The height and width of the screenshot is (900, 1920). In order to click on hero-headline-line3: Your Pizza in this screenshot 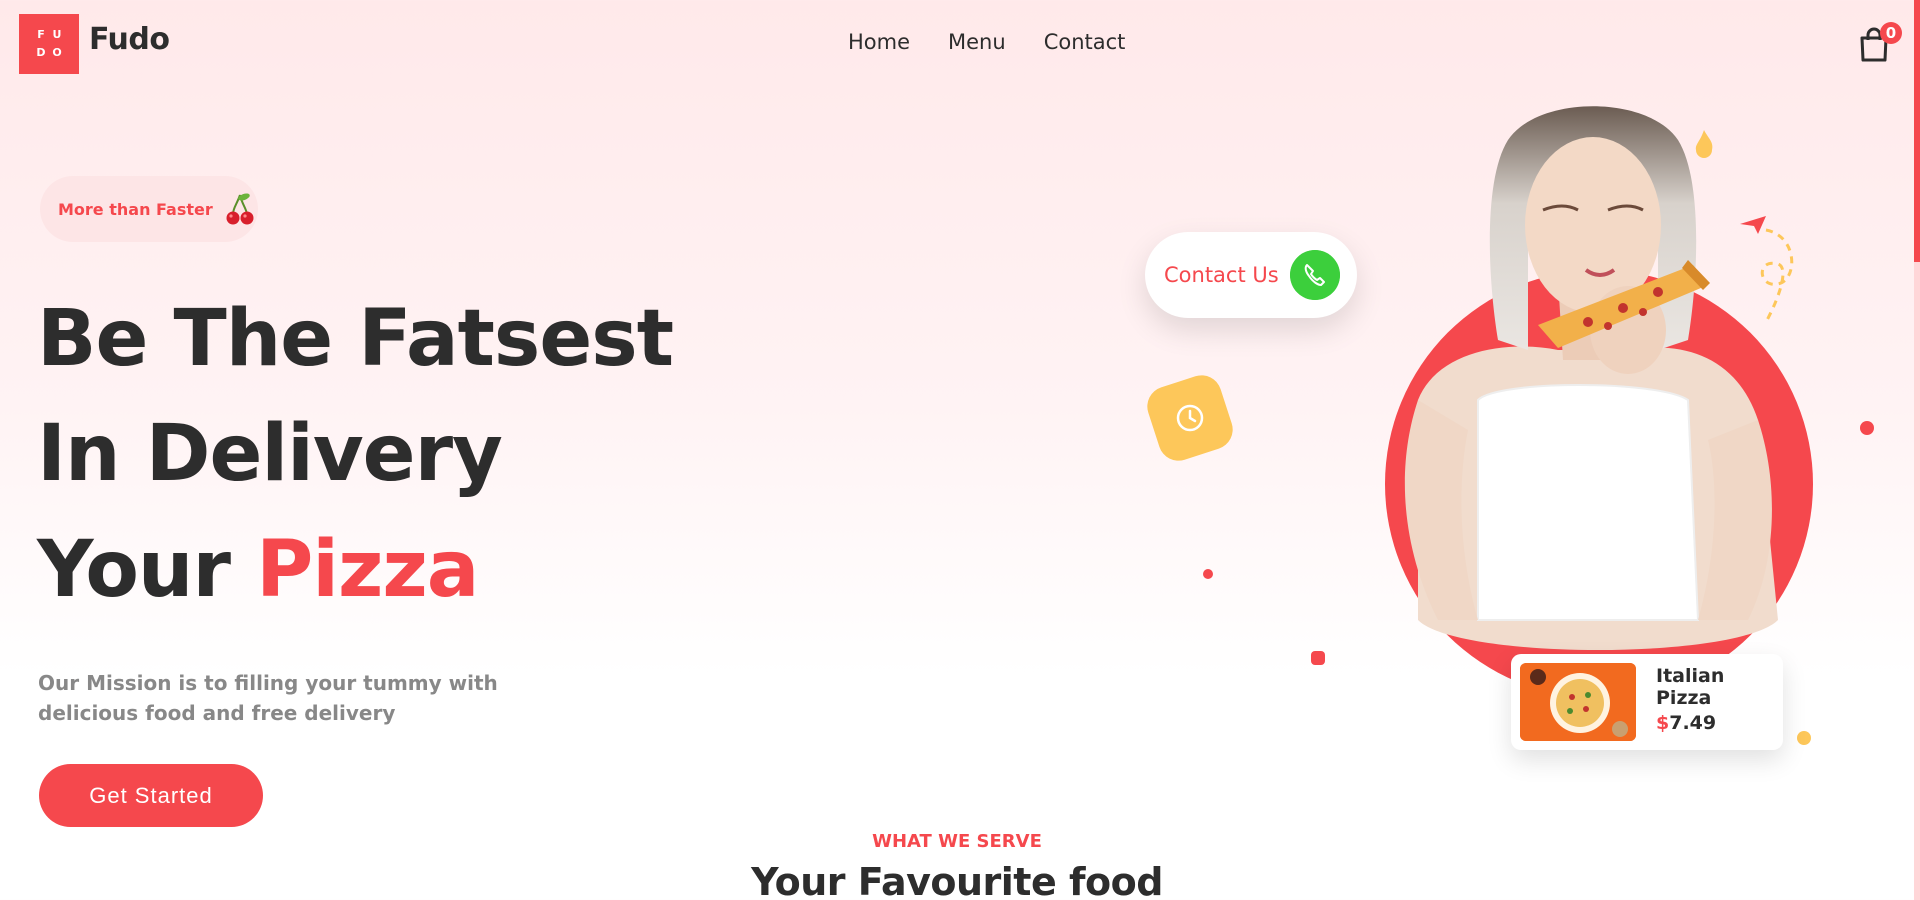, I will do `click(258, 570)`.